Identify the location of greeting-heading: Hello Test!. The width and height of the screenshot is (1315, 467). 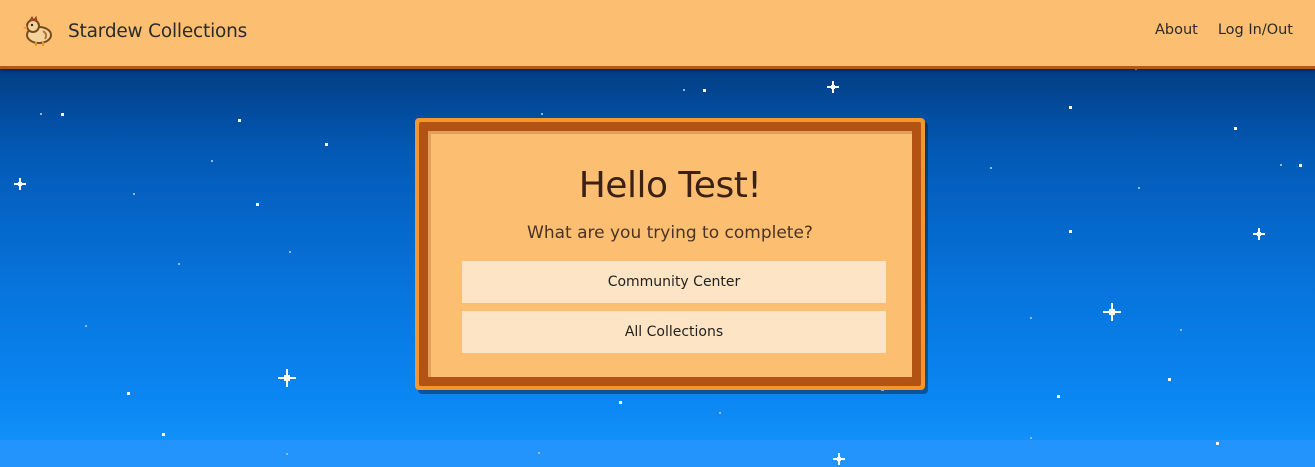
(670, 185).